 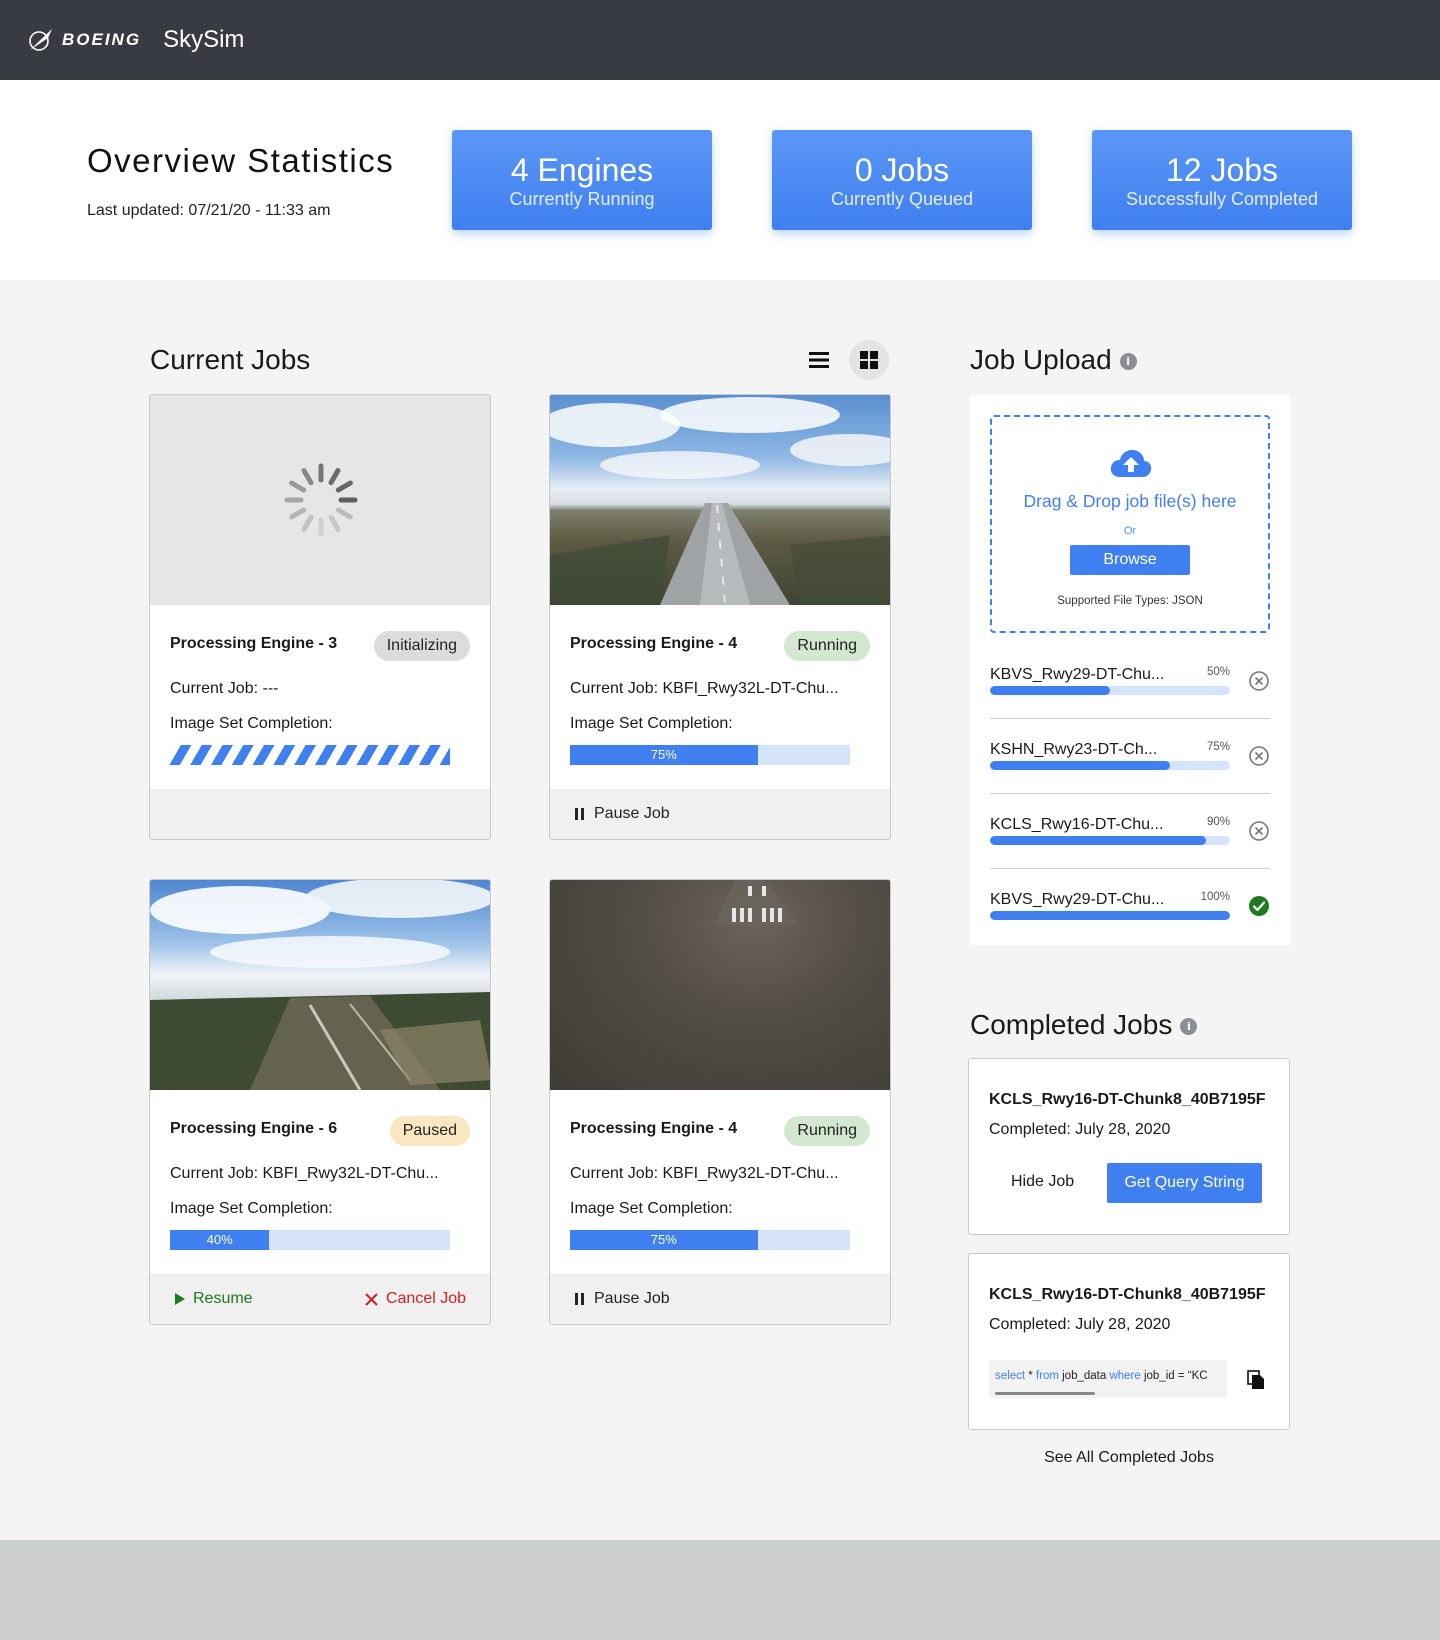 I want to click on status-badge: Running, so click(x=827, y=1131).